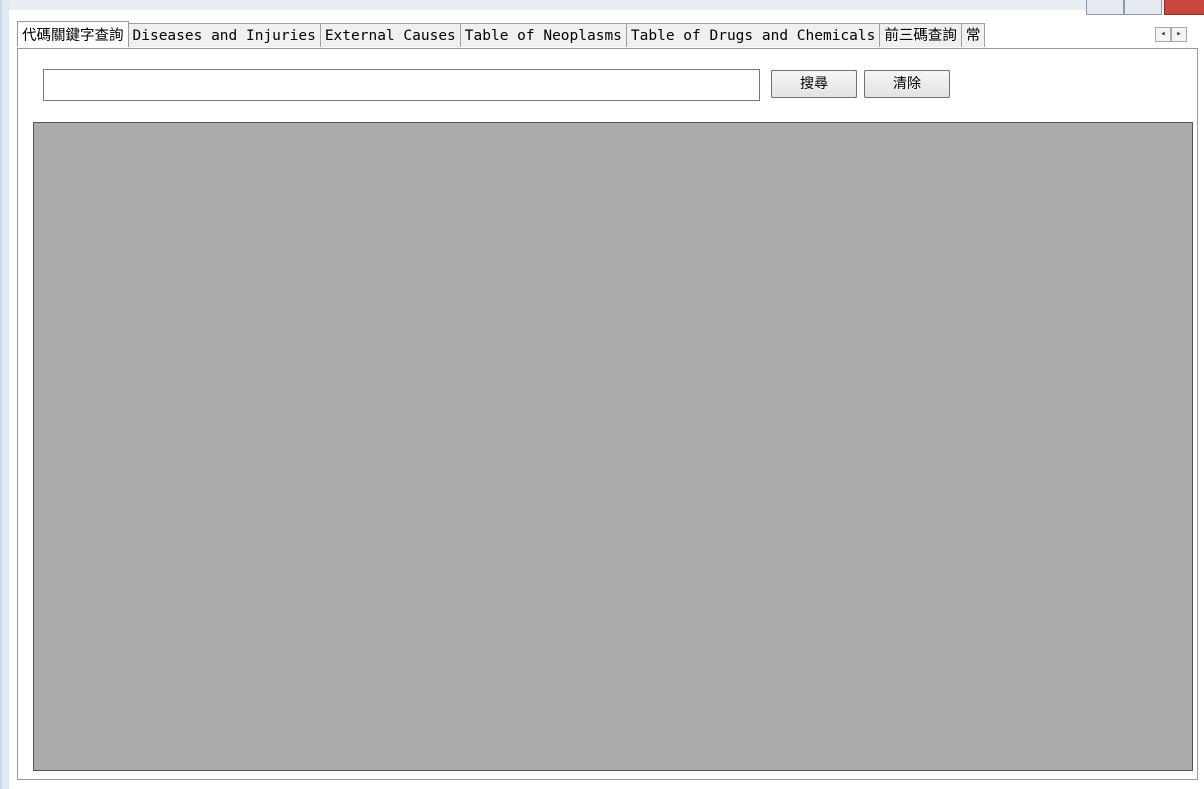 The image size is (1204, 789). I want to click on scroll-left-icon: ◂, so click(1163, 34).